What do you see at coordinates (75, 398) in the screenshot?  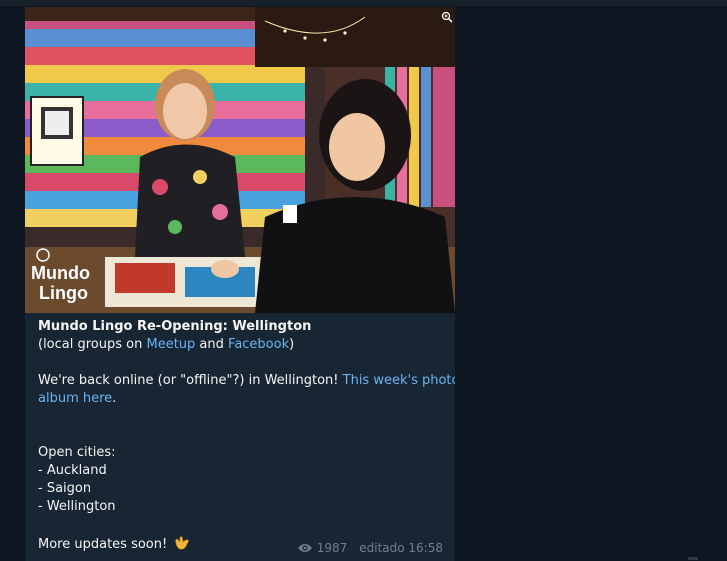 I see `photo-album-link-cont: album here` at bounding box center [75, 398].